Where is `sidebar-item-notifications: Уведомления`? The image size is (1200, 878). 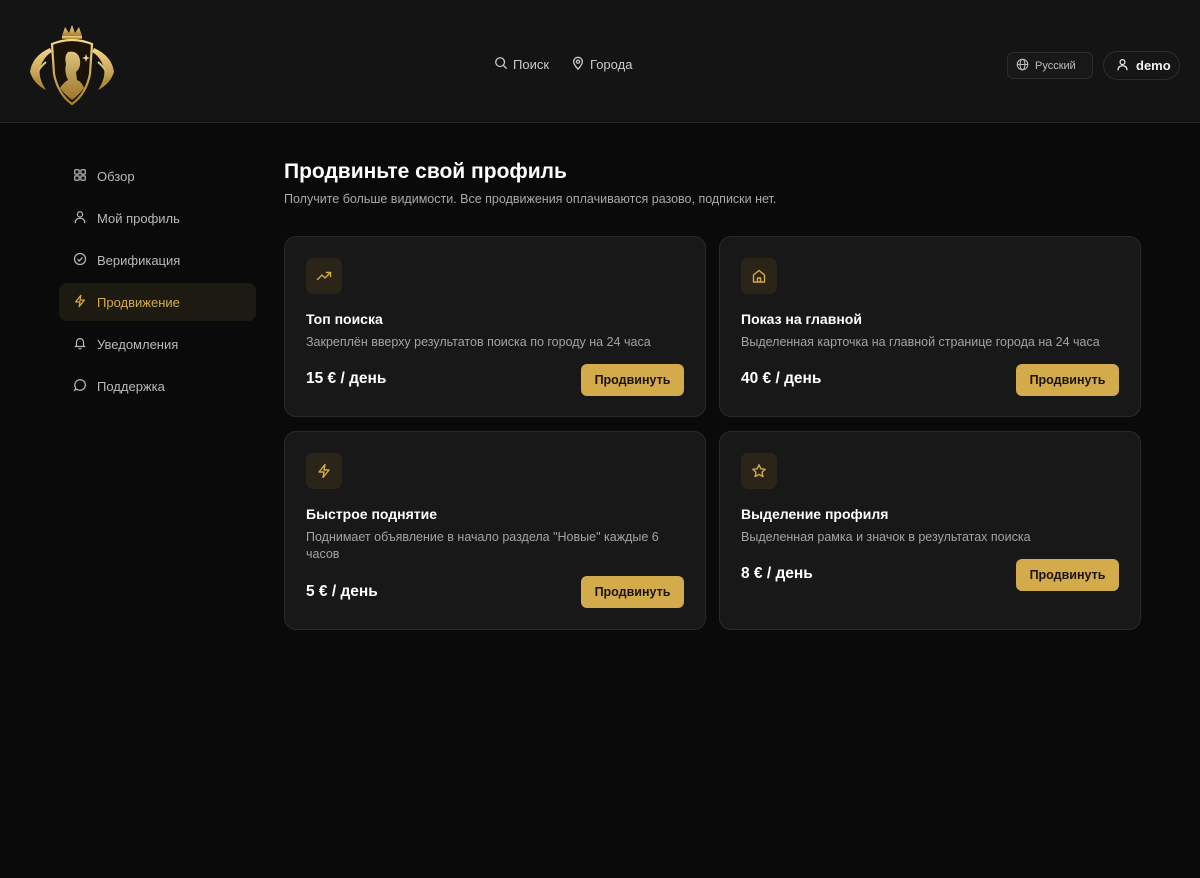 sidebar-item-notifications: Уведомления is located at coordinates (157, 344).